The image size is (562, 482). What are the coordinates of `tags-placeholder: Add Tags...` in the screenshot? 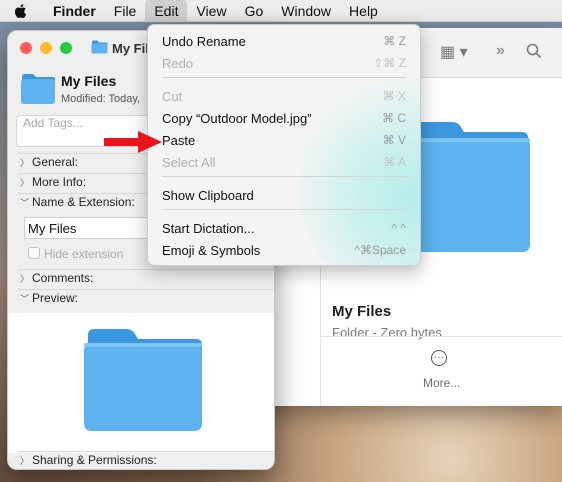 It's located at (53, 123).